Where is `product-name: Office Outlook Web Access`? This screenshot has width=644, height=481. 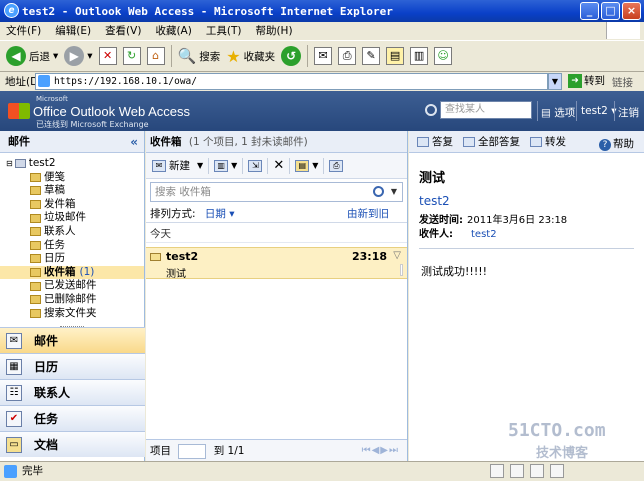 product-name: Office Outlook Web Access is located at coordinates (99, 111).